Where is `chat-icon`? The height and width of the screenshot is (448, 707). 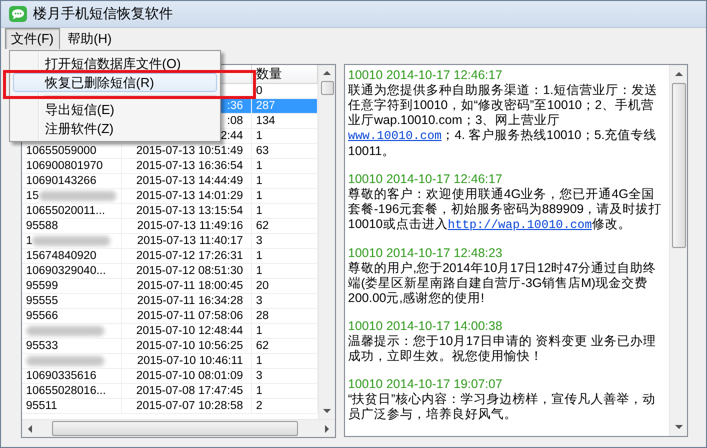
chat-icon is located at coordinates (18, 14).